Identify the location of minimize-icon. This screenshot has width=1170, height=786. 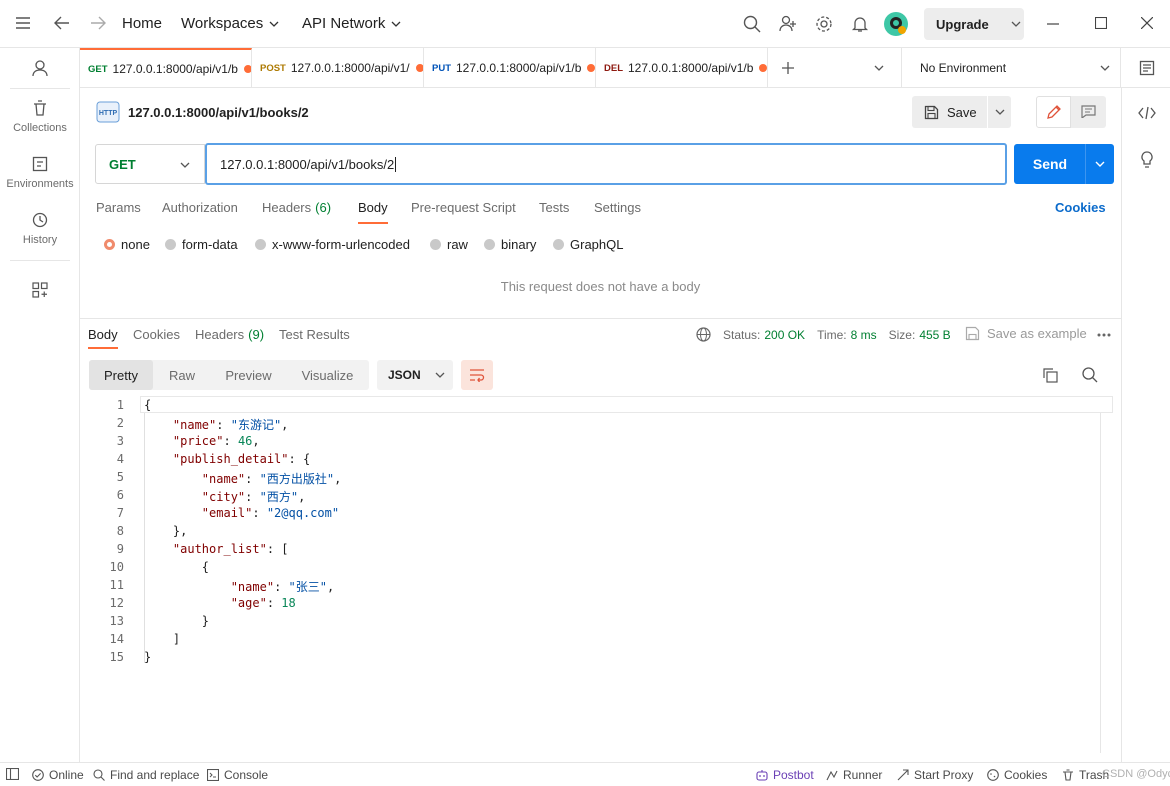
(1053, 24).